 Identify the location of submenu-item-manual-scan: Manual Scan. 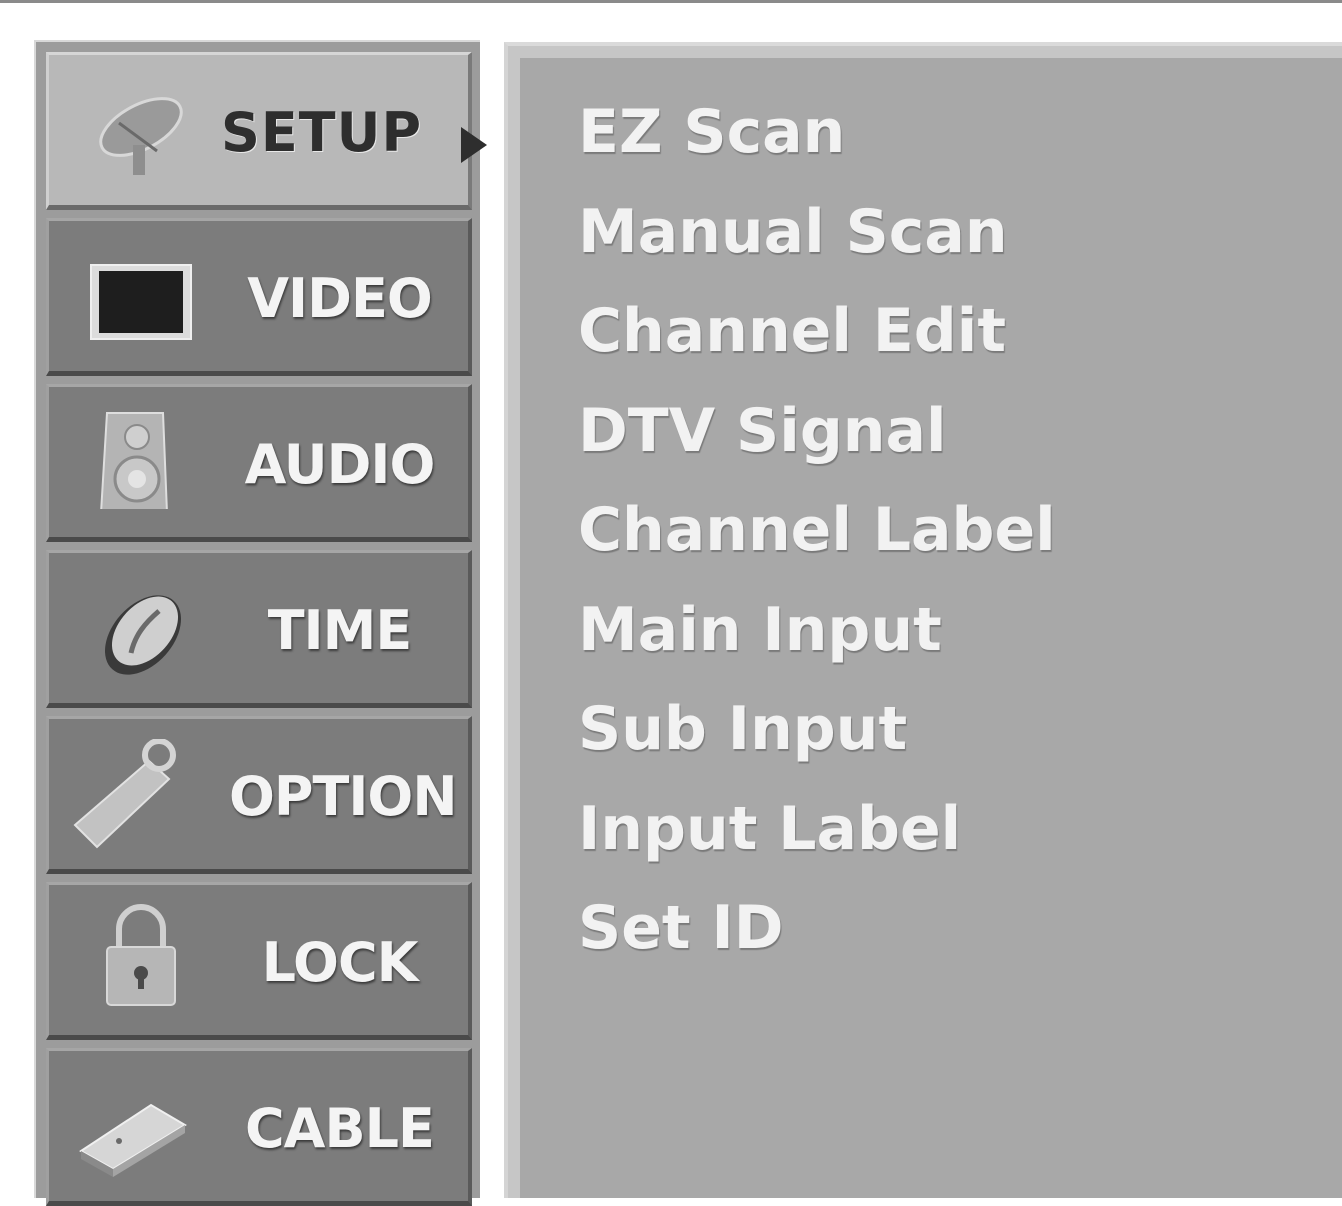
(817, 242).